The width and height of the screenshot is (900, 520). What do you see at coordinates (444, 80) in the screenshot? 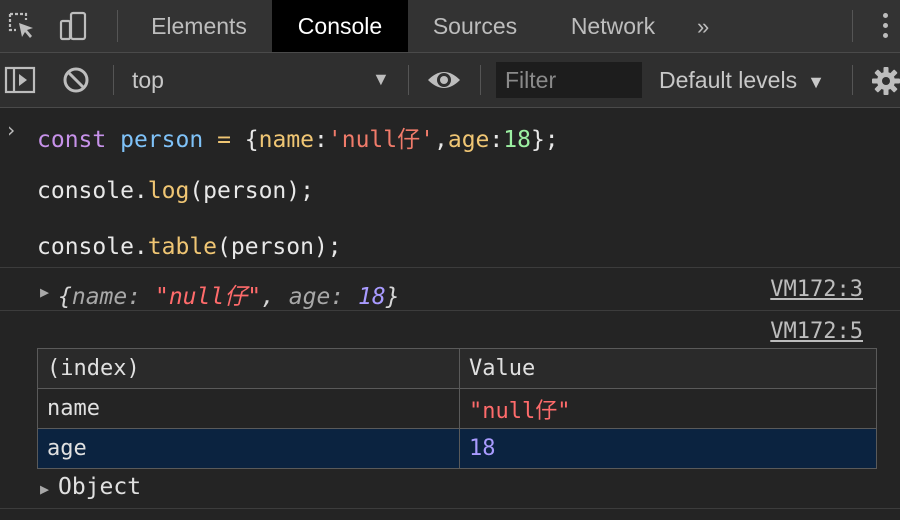
I see `eye-icon` at bounding box center [444, 80].